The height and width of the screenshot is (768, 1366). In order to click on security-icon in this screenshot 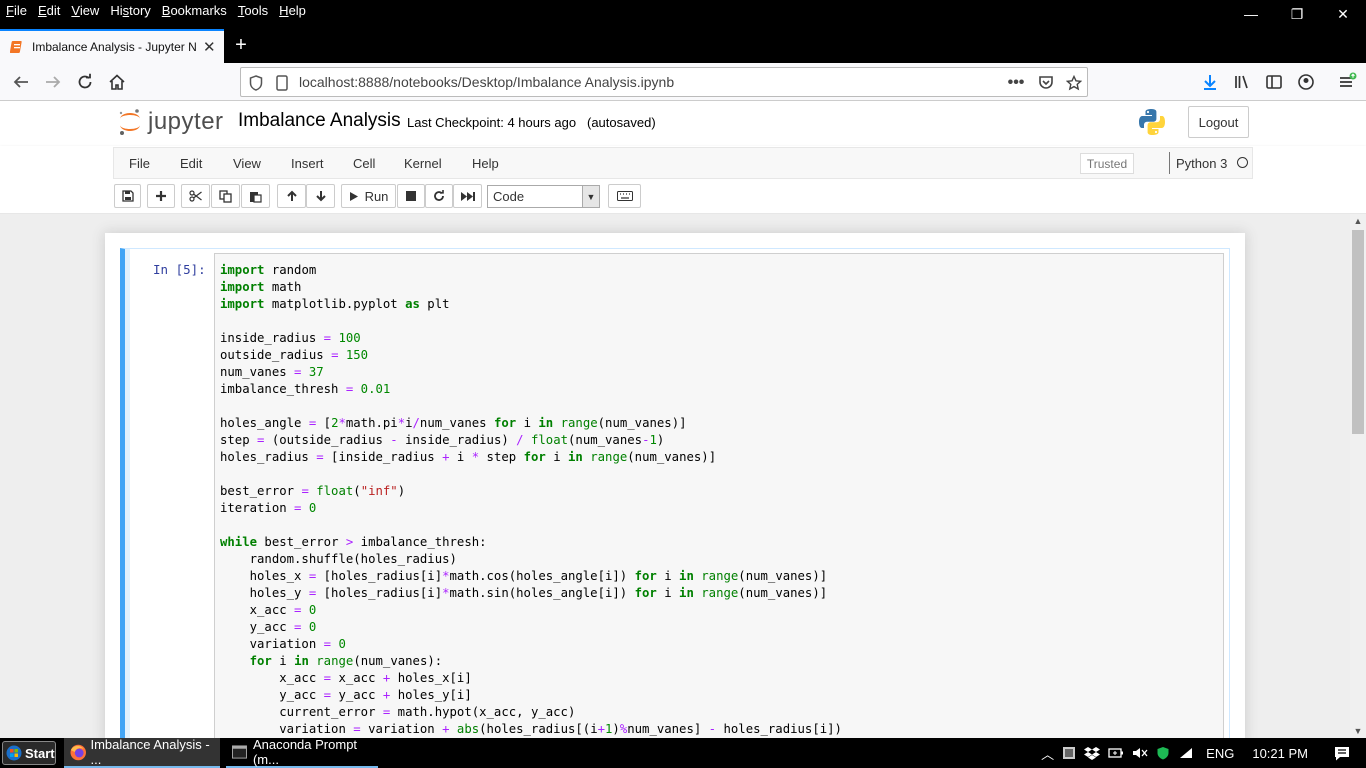, I will do `click(1163, 753)`.